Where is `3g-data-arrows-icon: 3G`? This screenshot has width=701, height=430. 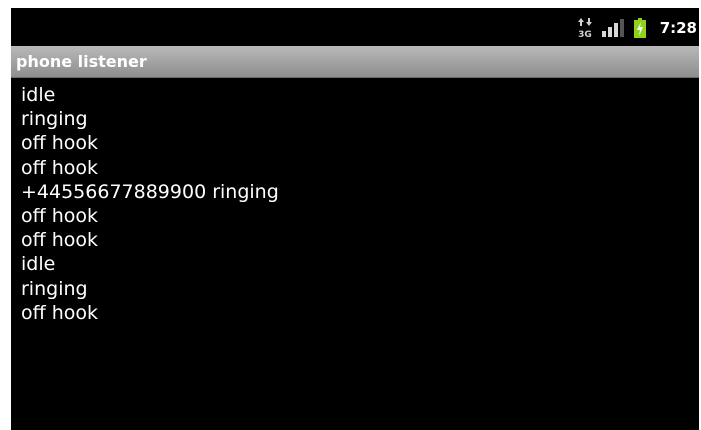
3g-data-arrows-icon: 3G is located at coordinates (584, 28).